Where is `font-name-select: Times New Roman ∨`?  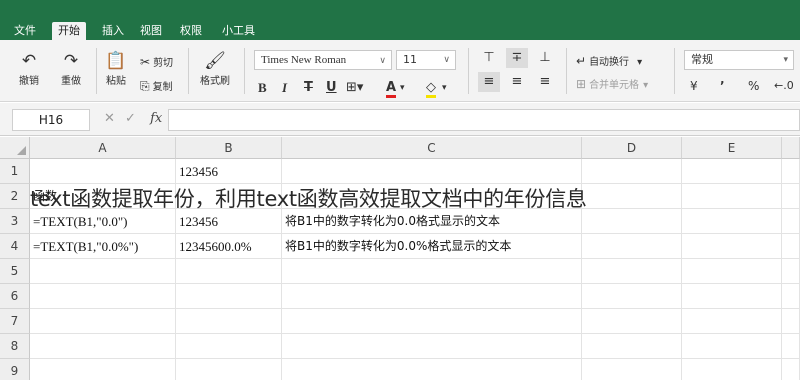 font-name-select: Times New Roman ∨ is located at coordinates (323, 60).